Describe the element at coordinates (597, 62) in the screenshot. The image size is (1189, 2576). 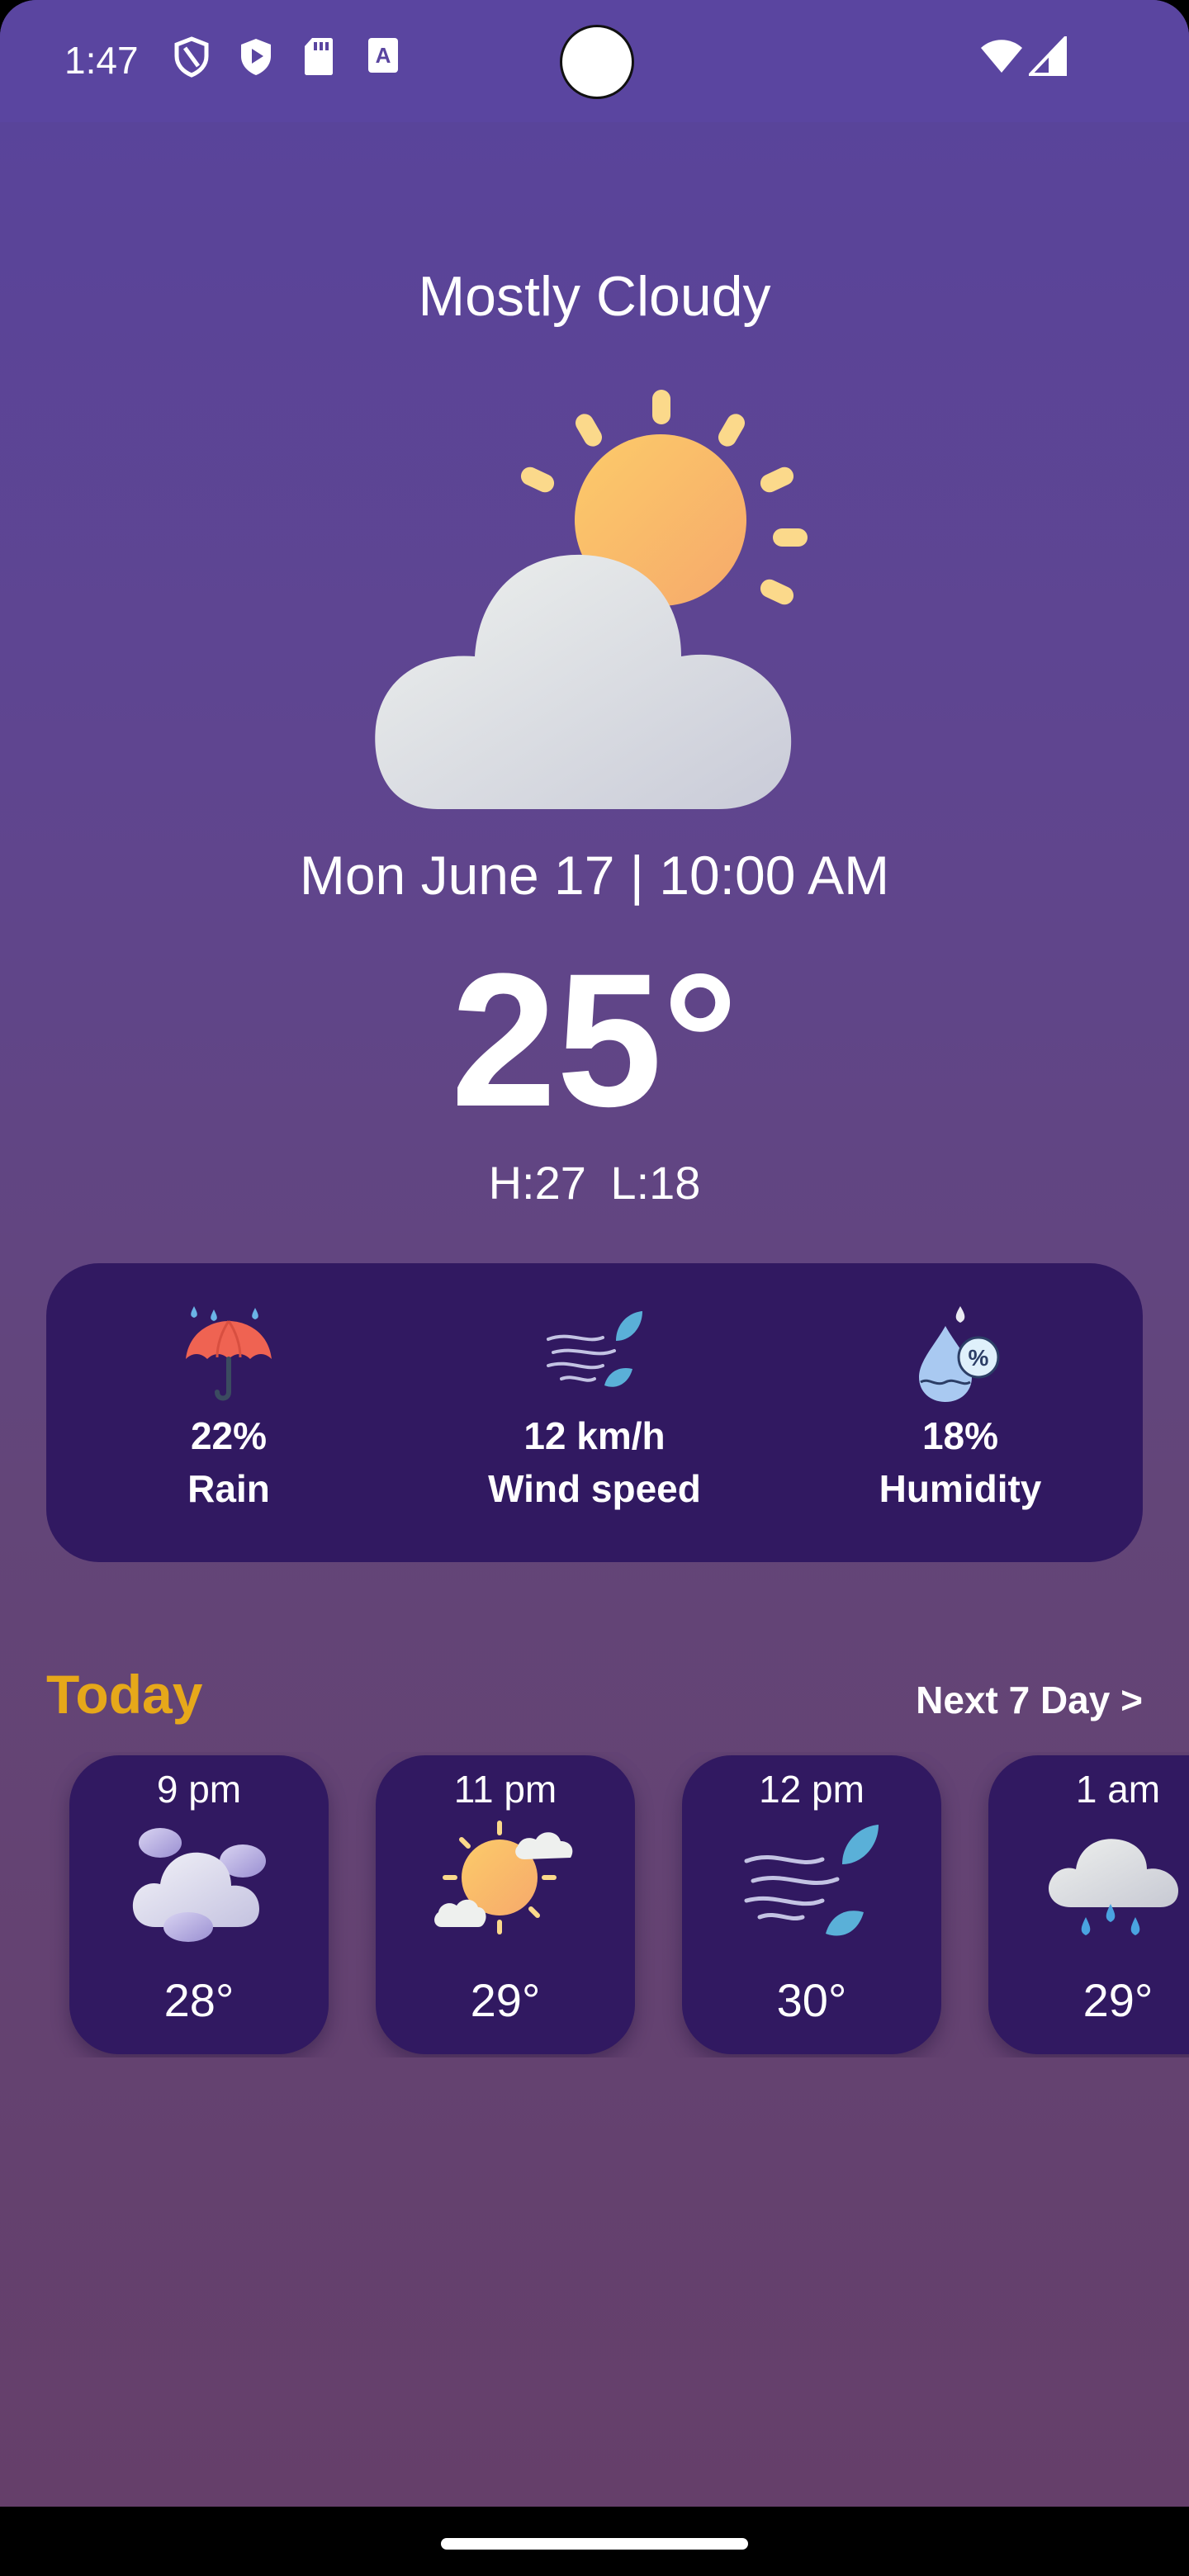
I see `front-camera` at that location.